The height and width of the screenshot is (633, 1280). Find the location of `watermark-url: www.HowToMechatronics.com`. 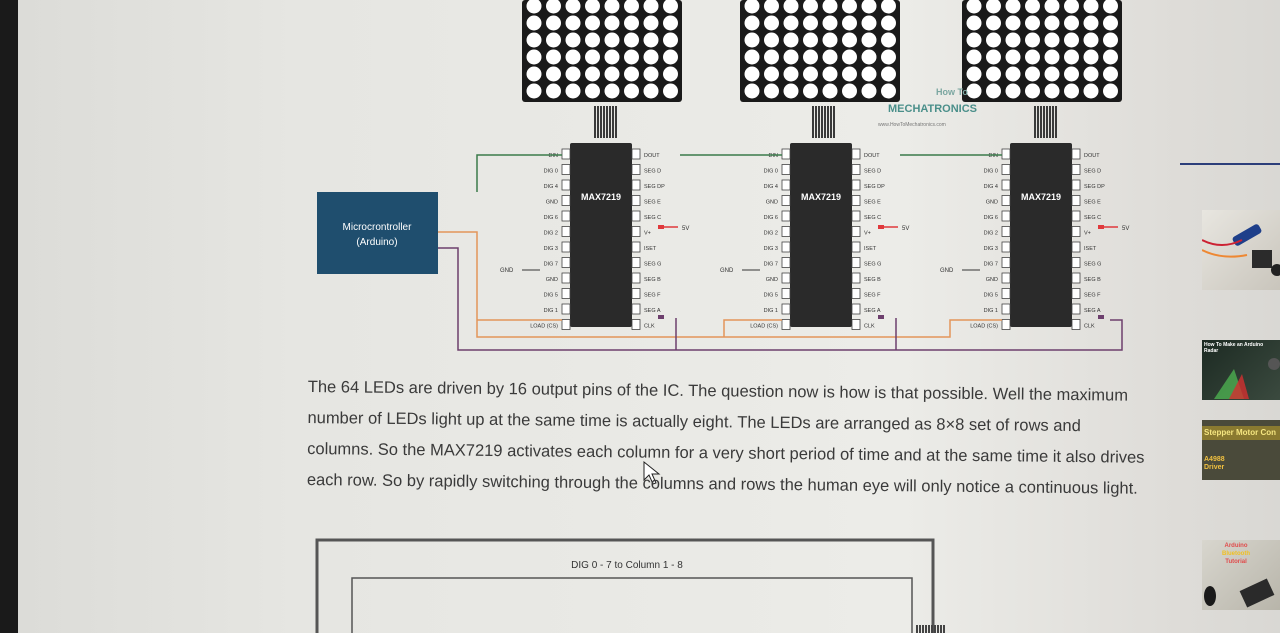

watermark-url: www.HowToMechatronics.com is located at coordinates (912, 125).